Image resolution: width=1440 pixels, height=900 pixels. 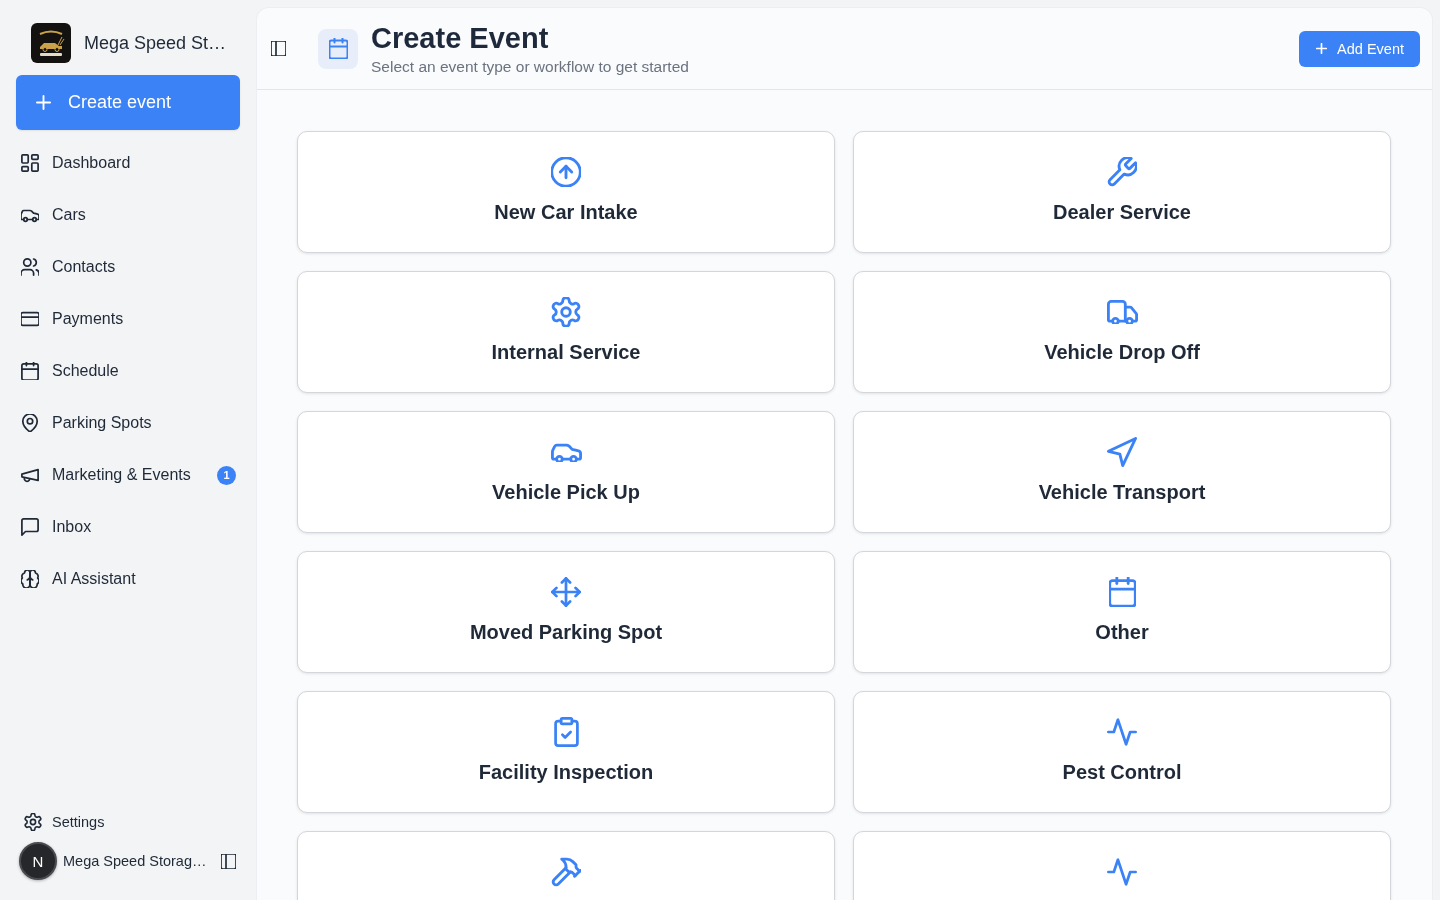 I want to click on event-type-card: Internal Service, so click(x=566, y=332).